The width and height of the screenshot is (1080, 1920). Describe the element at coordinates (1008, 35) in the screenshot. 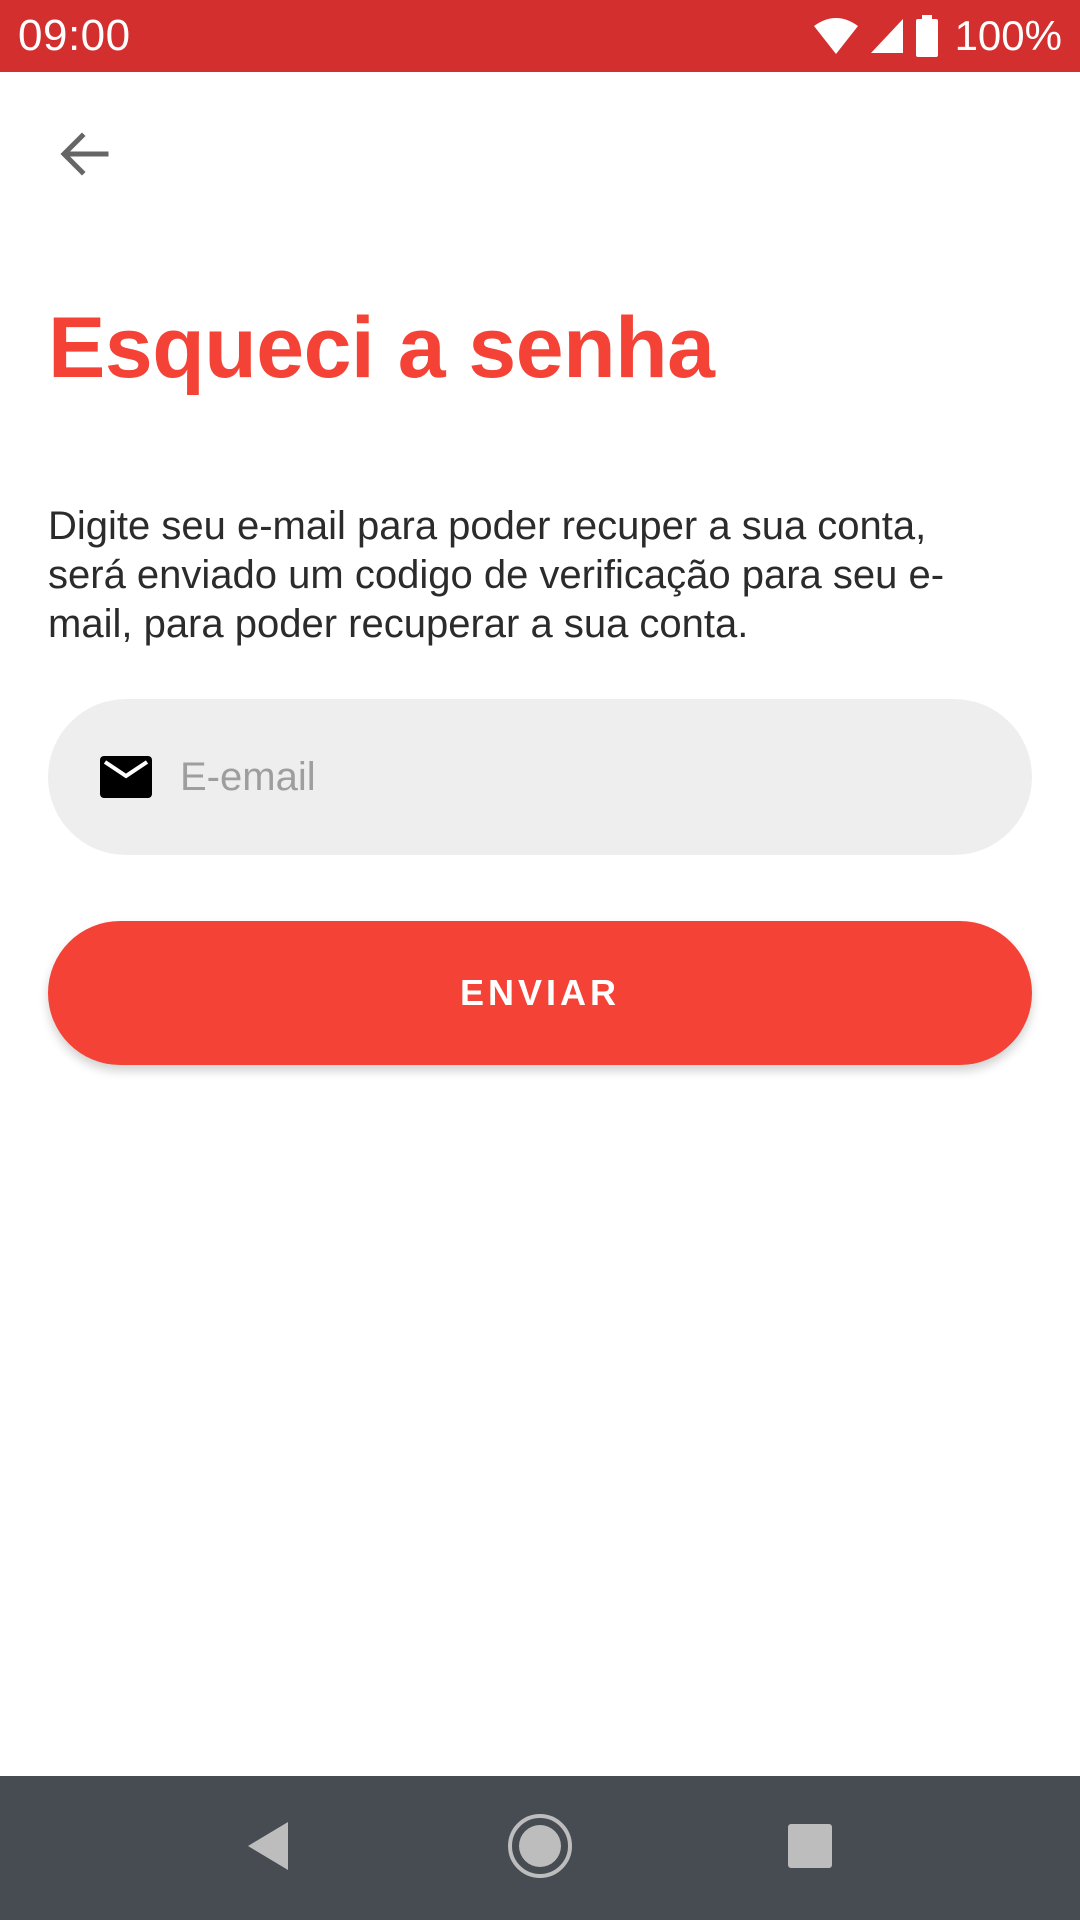

I see `battery-percentage: 100%` at that location.